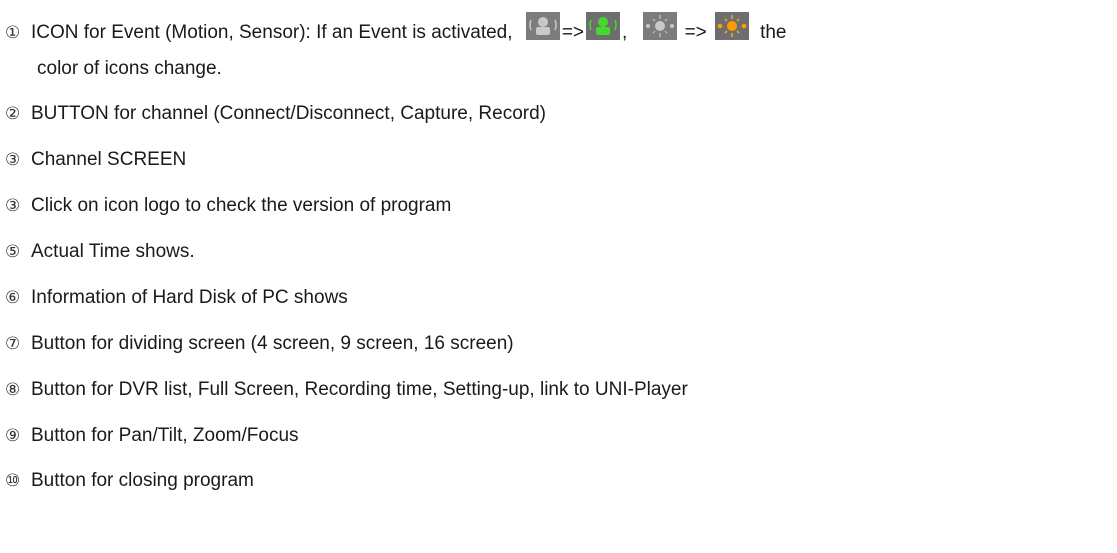  What do you see at coordinates (109, 159) in the screenshot?
I see `item-text: Channel SCREEN` at bounding box center [109, 159].